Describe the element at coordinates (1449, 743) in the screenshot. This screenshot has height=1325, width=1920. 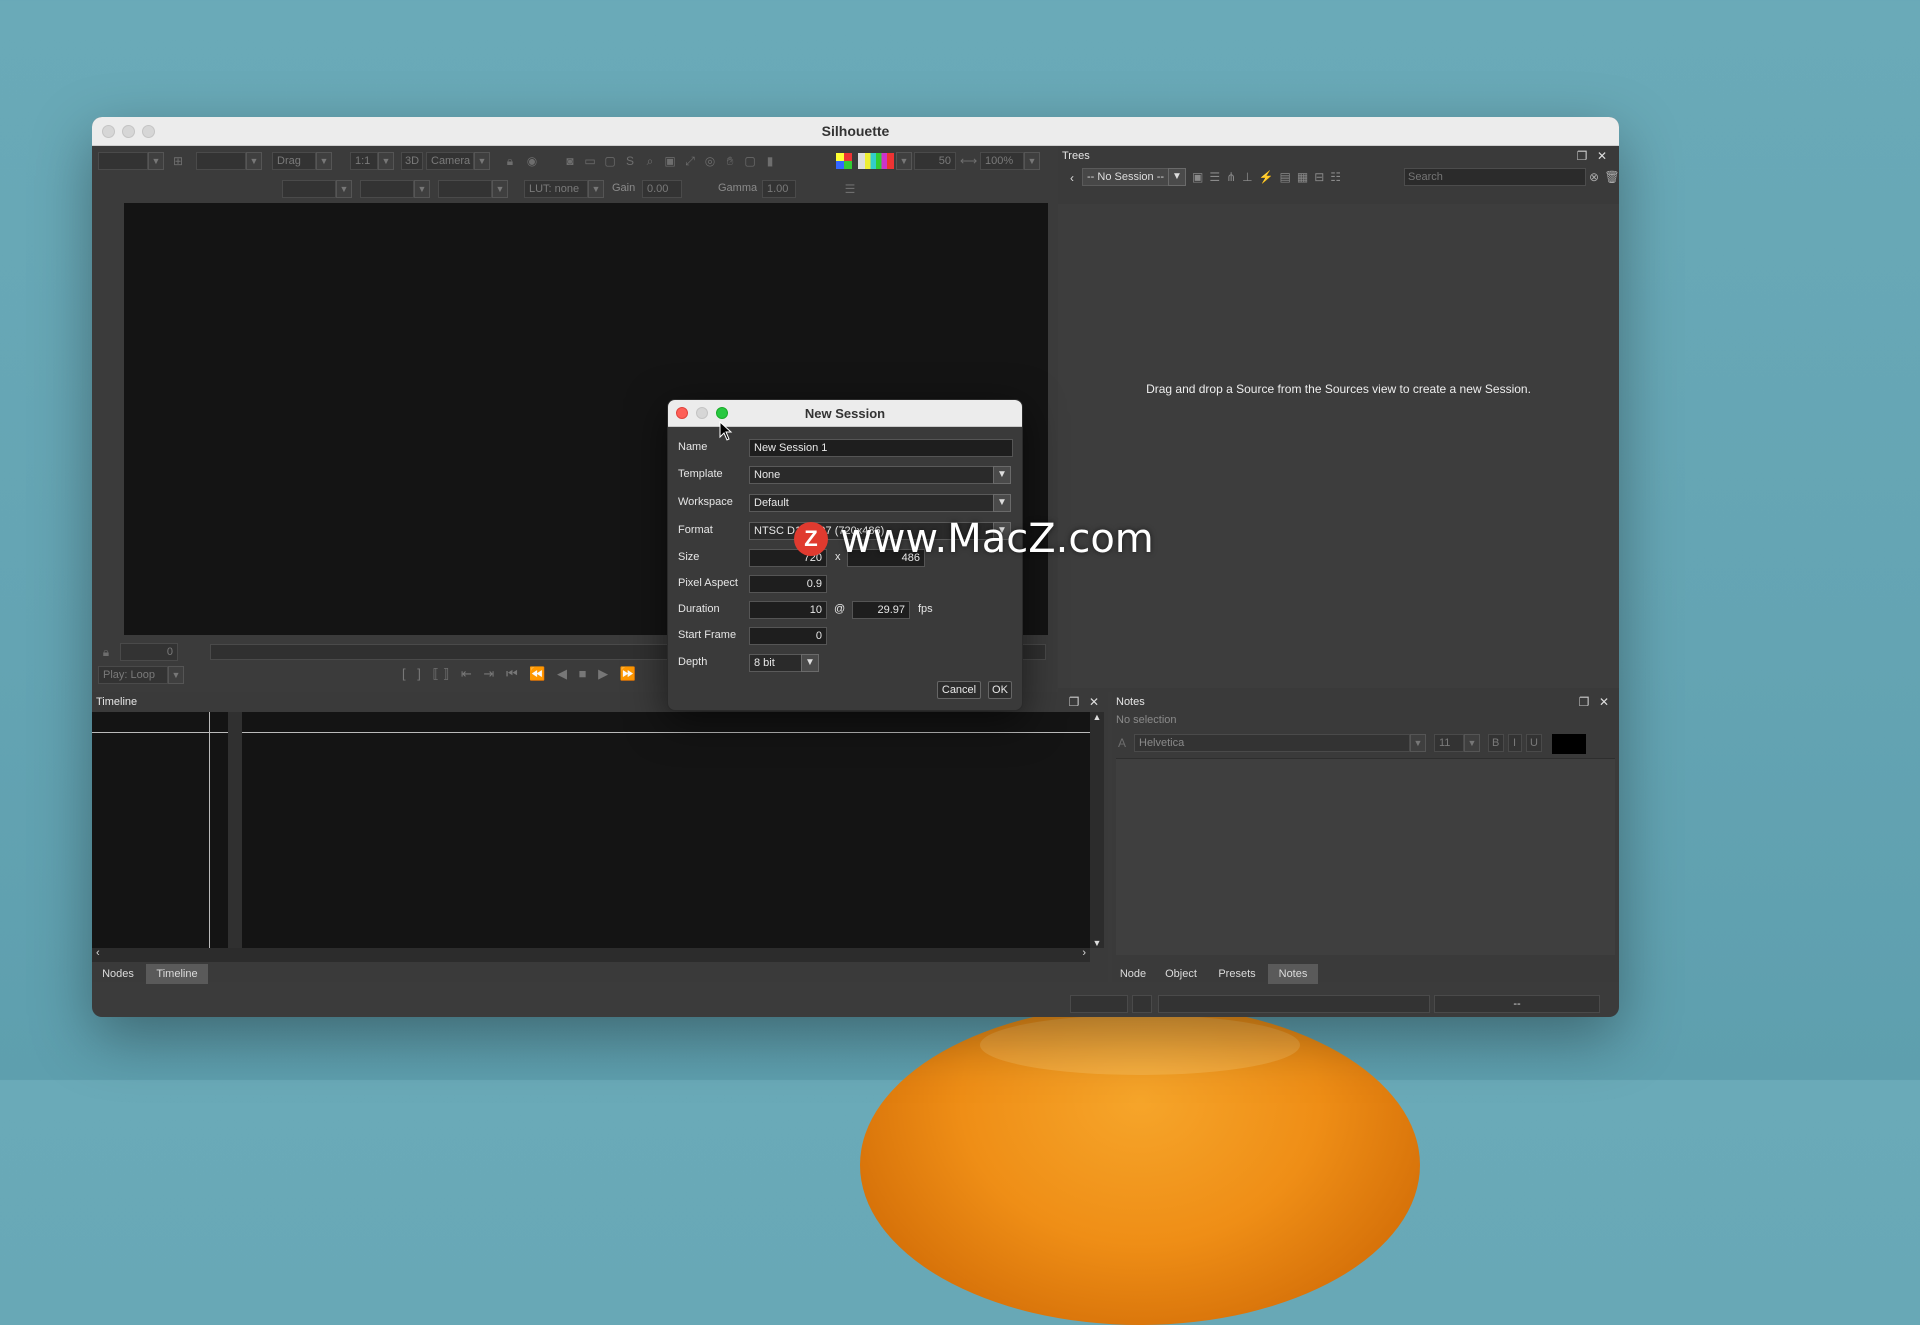
I see `font-size-select: 11` at that location.